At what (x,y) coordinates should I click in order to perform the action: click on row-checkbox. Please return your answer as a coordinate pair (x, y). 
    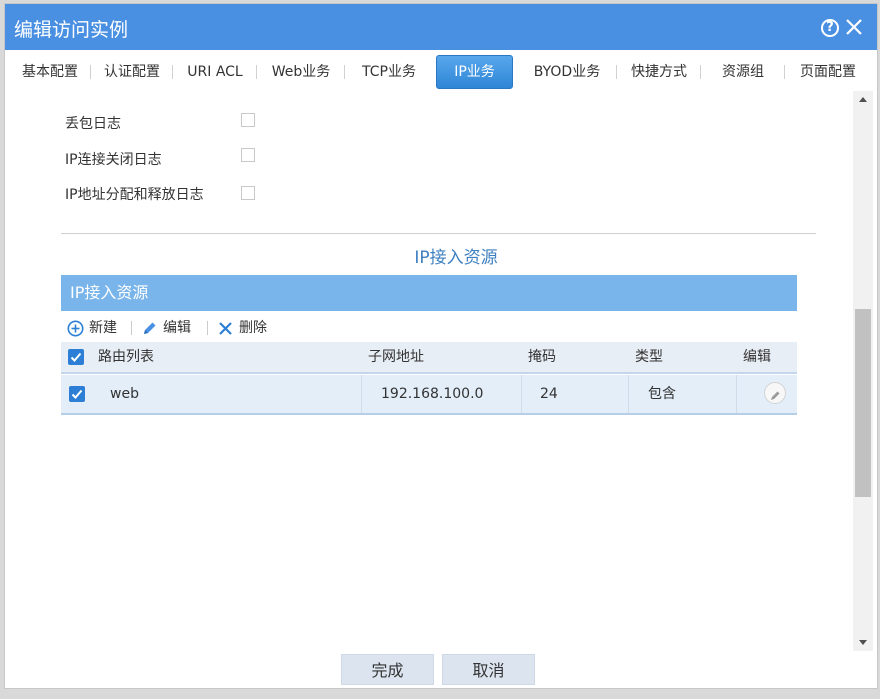
    Looking at the image, I should click on (77, 394).